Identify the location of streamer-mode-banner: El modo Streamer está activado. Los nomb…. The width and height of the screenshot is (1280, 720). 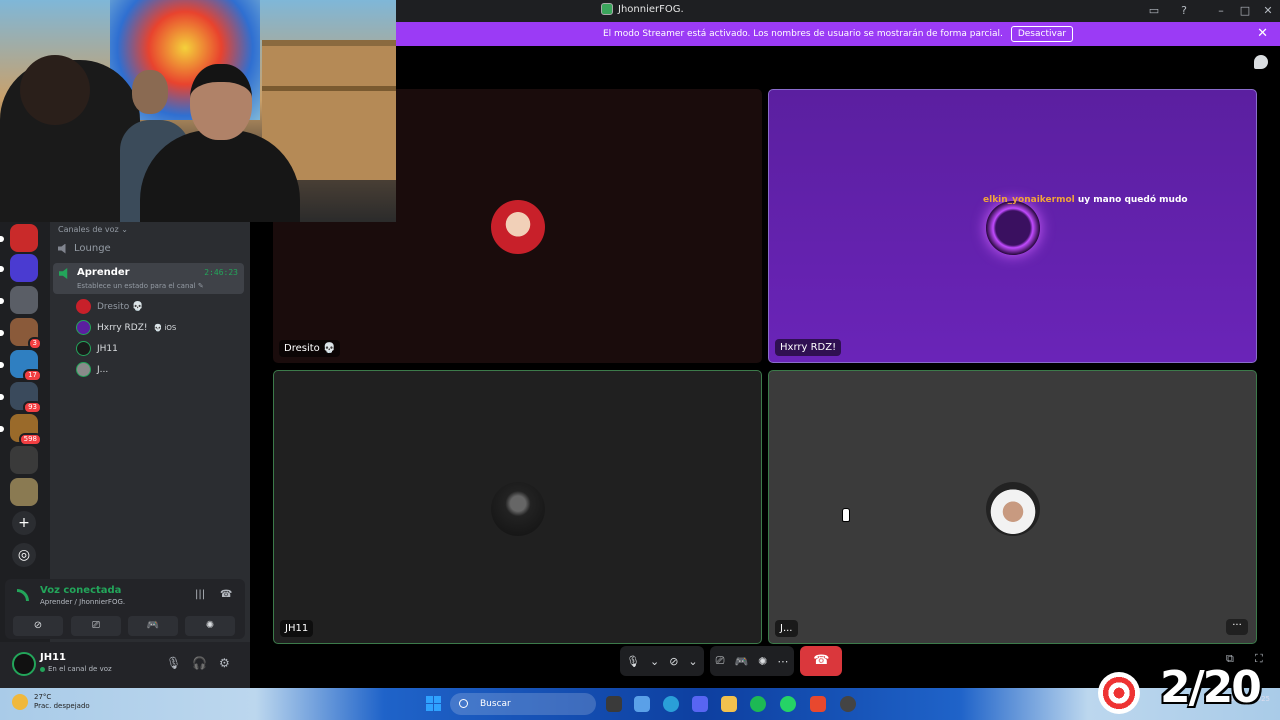
(838, 34).